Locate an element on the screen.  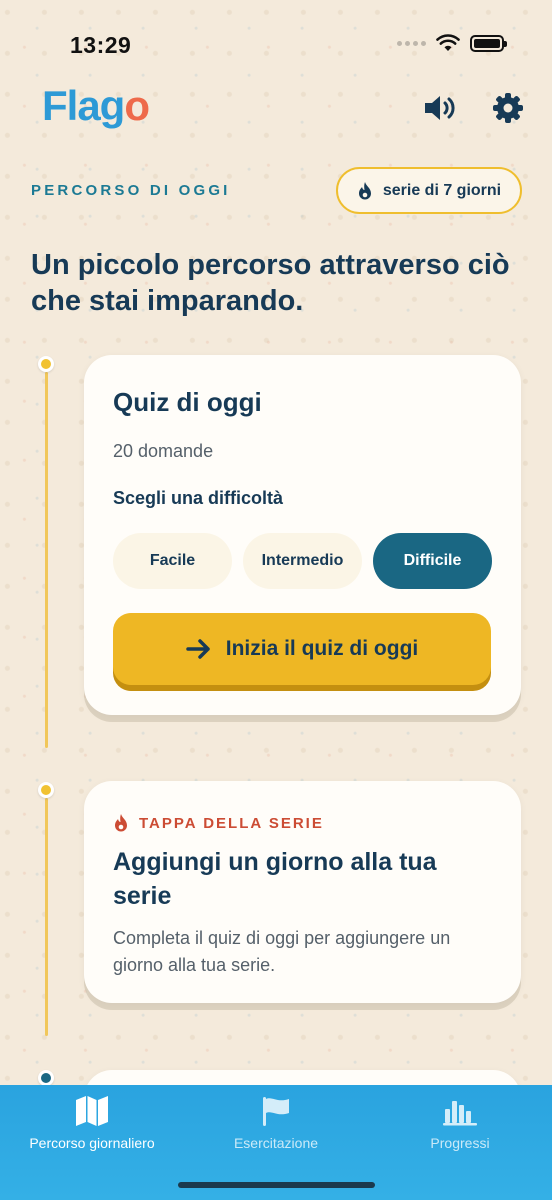
map-icon is located at coordinates (92, 1111).